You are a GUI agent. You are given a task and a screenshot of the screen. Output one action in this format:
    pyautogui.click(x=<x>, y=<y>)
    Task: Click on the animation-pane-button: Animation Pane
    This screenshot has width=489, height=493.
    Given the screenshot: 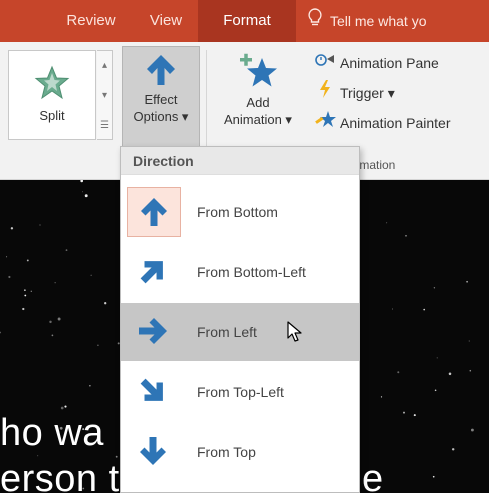 What is the action you would take?
    pyautogui.click(x=376, y=62)
    